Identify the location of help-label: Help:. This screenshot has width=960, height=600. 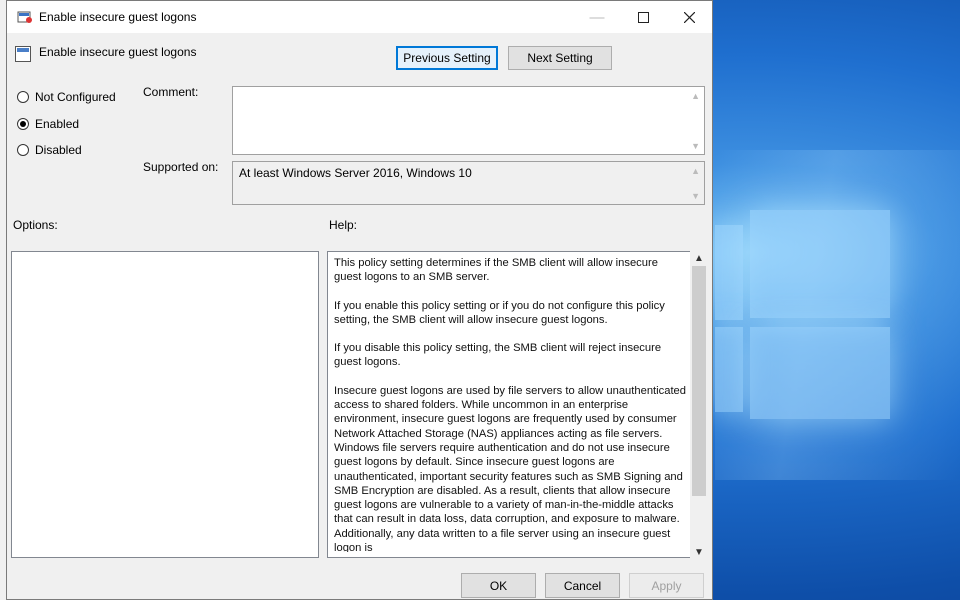
(343, 225).